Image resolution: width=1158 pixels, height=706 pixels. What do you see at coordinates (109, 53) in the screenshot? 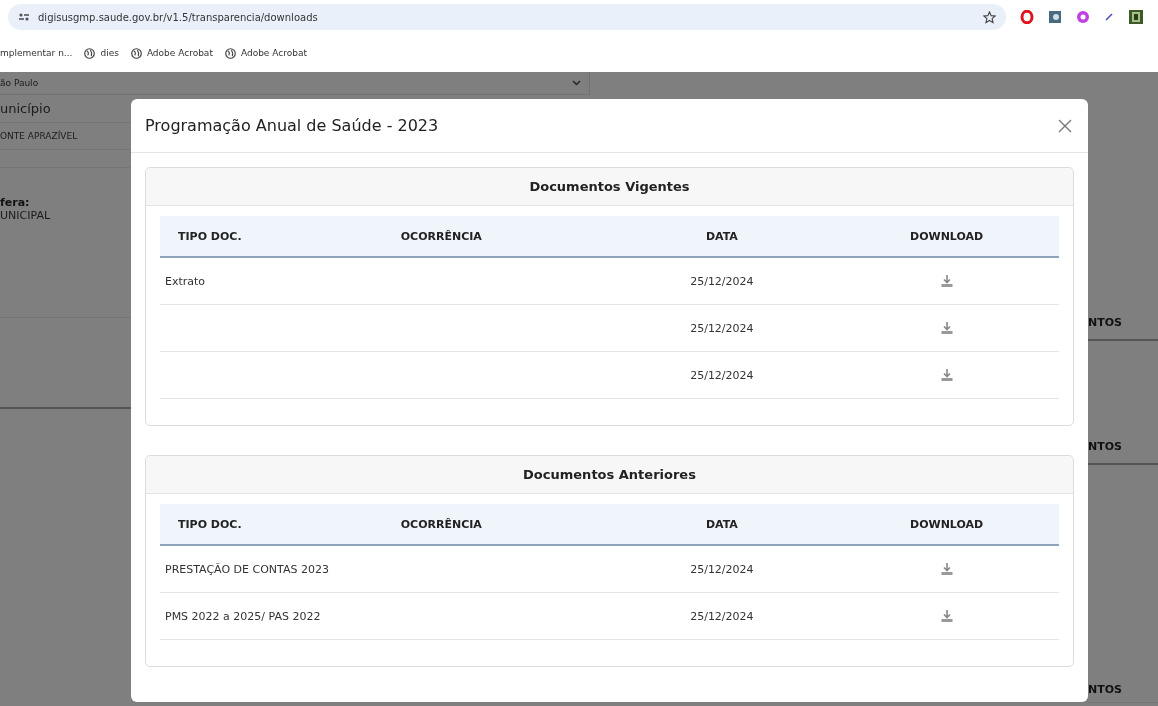
I see `bookmark-link: dies` at bounding box center [109, 53].